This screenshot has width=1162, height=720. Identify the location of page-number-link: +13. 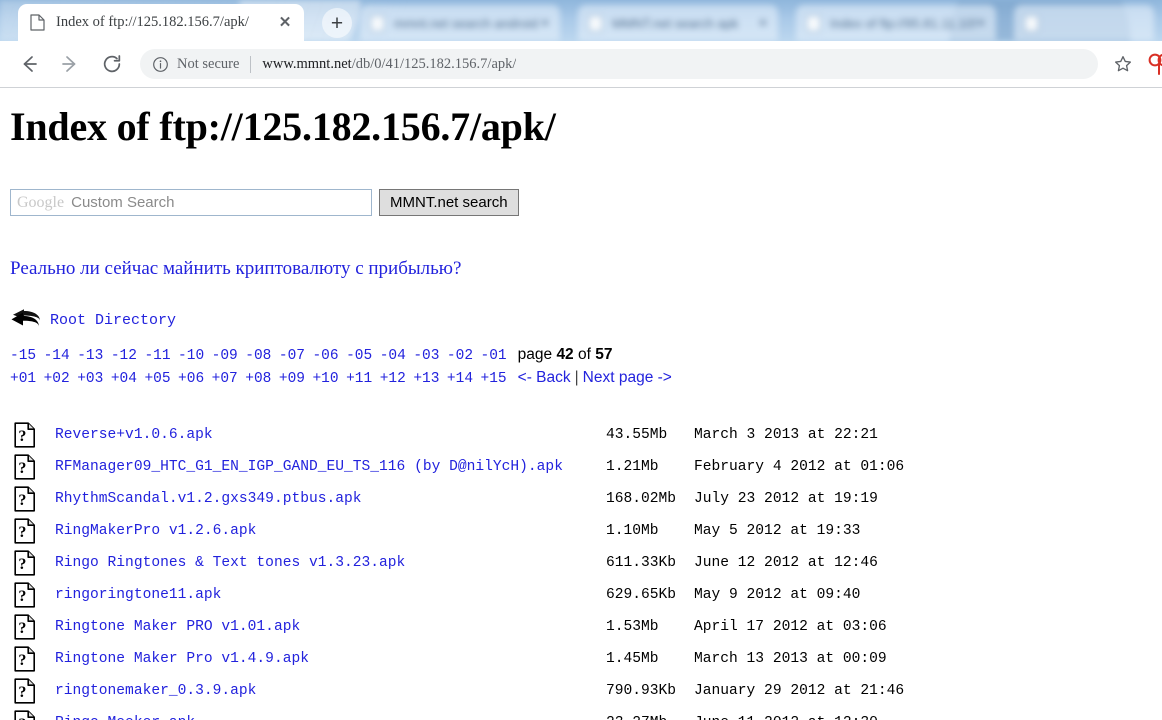
(426, 379).